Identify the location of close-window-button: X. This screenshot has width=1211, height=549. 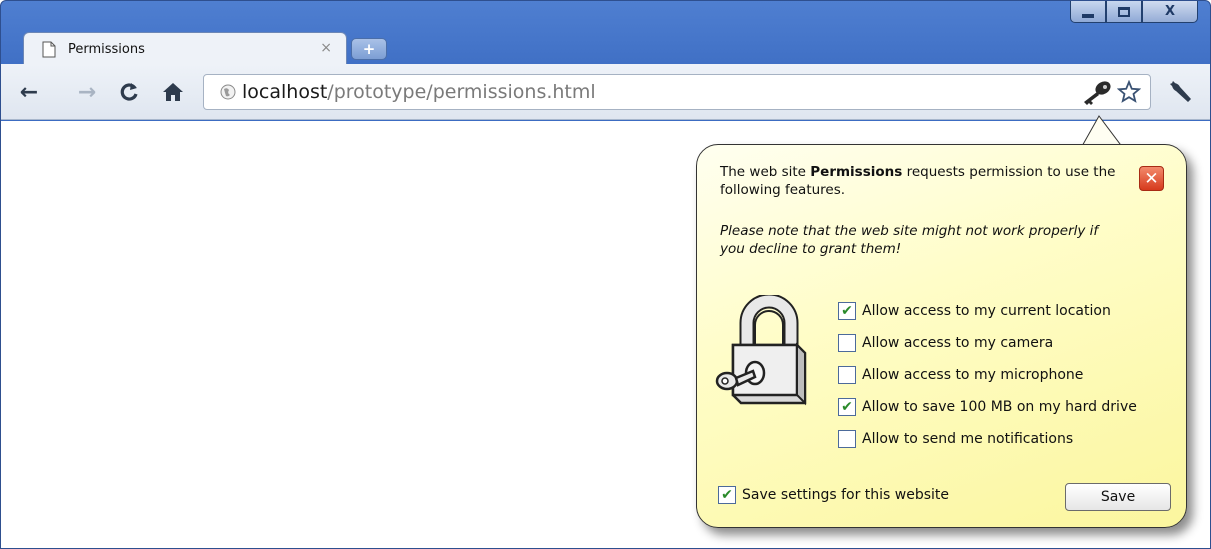
(1170, 12).